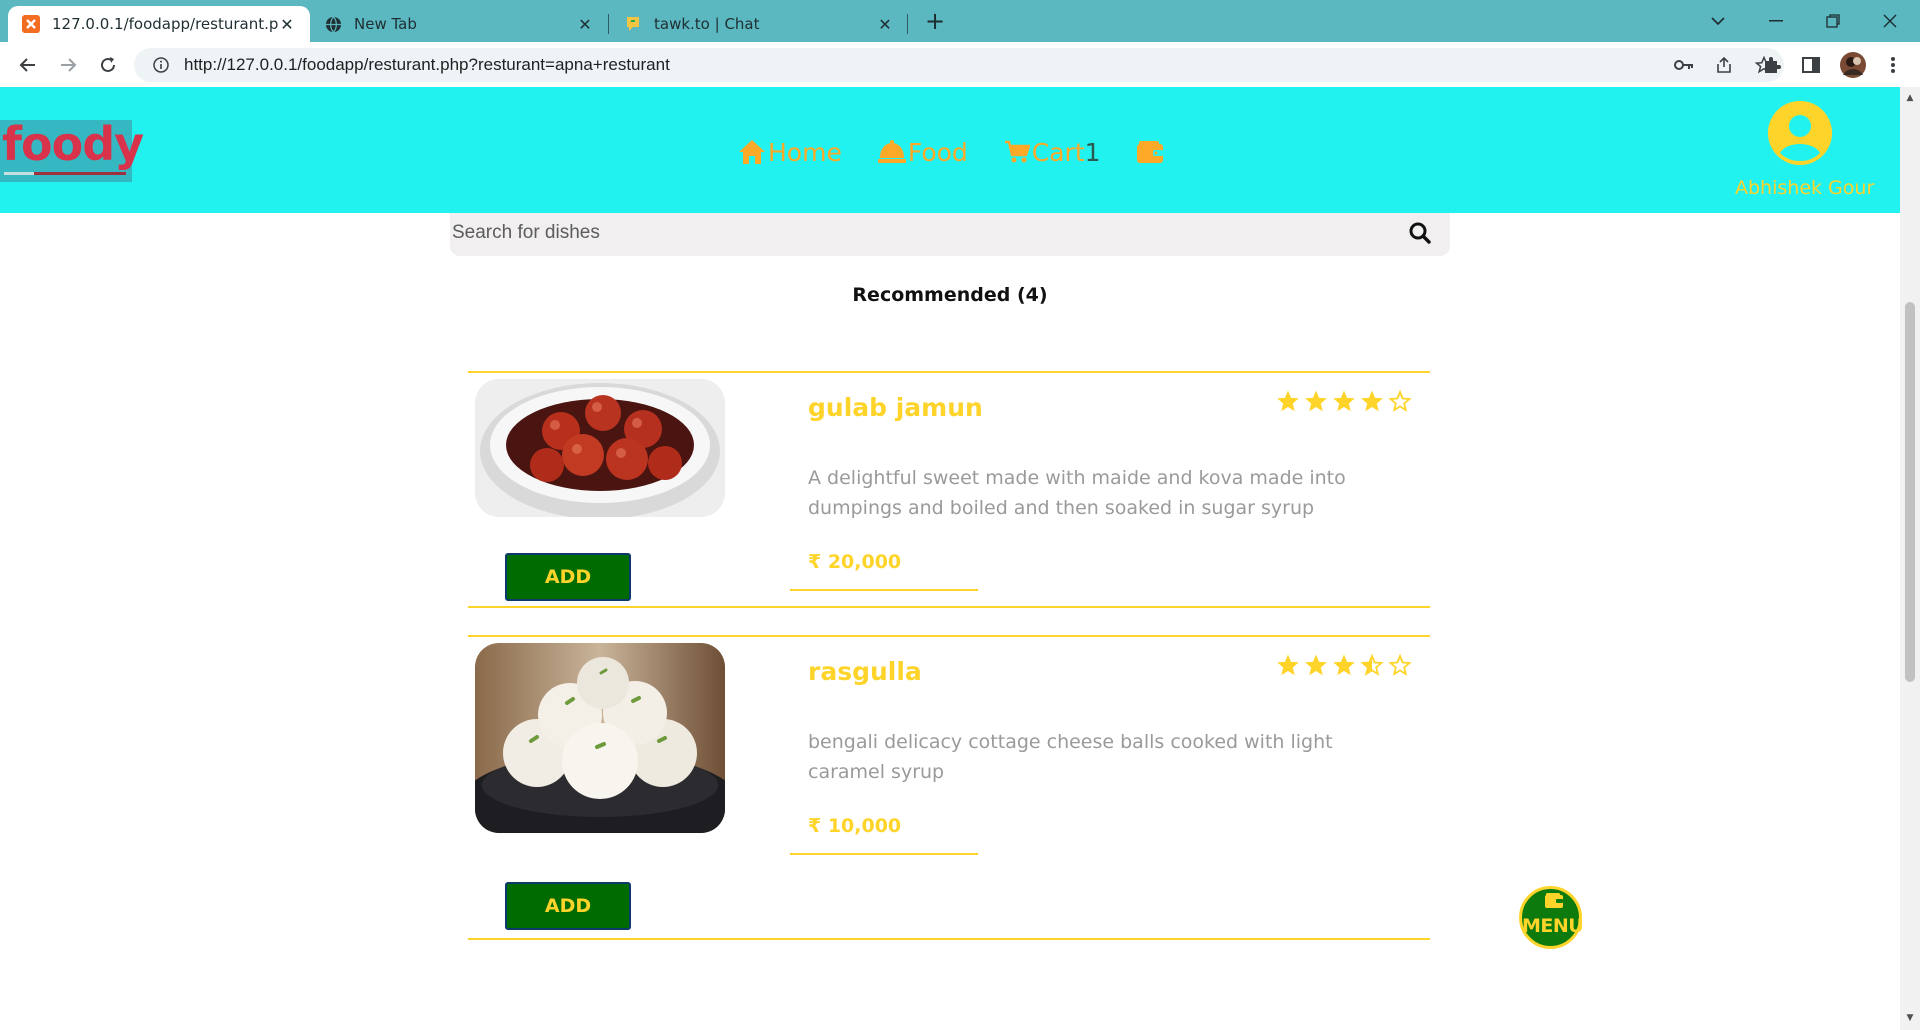 The image size is (1920, 1030). Describe the element at coordinates (1805, 188) in the screenshot. I see `user-name: Abhishek Gour` at that location.